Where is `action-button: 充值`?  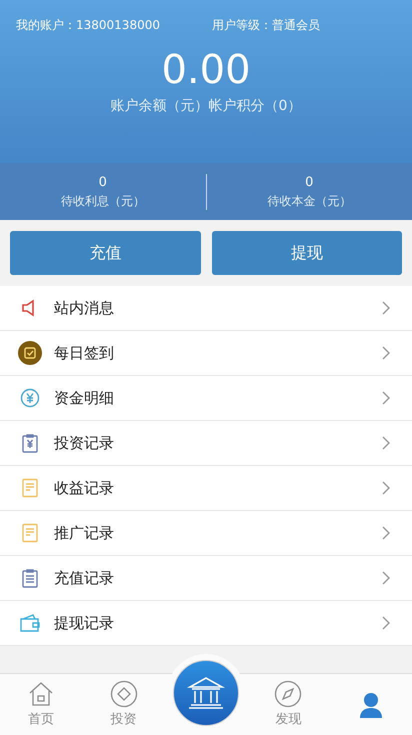
action-button: 充值 is located at coordinates (105, 253).